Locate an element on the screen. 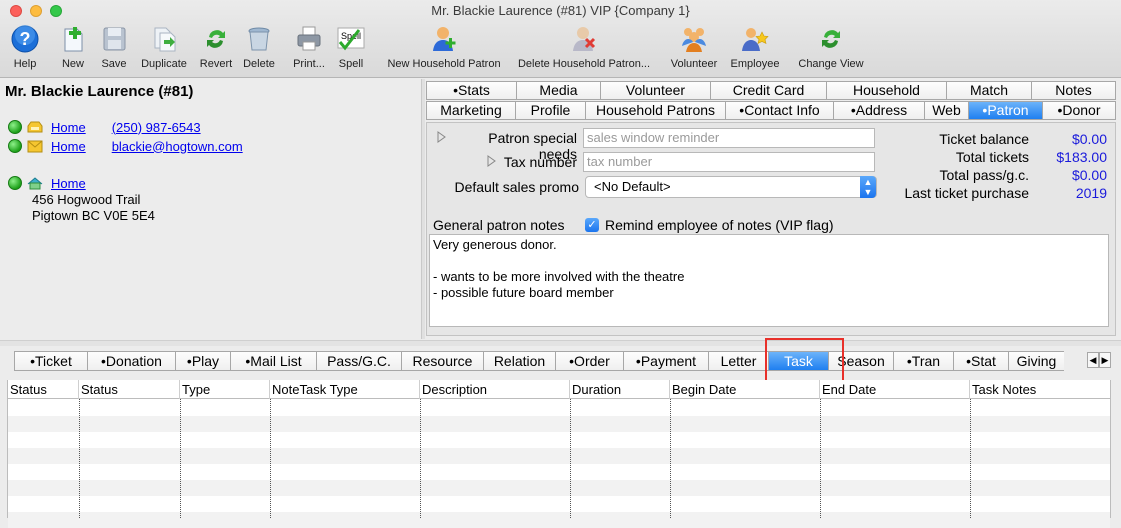  delete-button: Delete is located at coordinates (259, 50).